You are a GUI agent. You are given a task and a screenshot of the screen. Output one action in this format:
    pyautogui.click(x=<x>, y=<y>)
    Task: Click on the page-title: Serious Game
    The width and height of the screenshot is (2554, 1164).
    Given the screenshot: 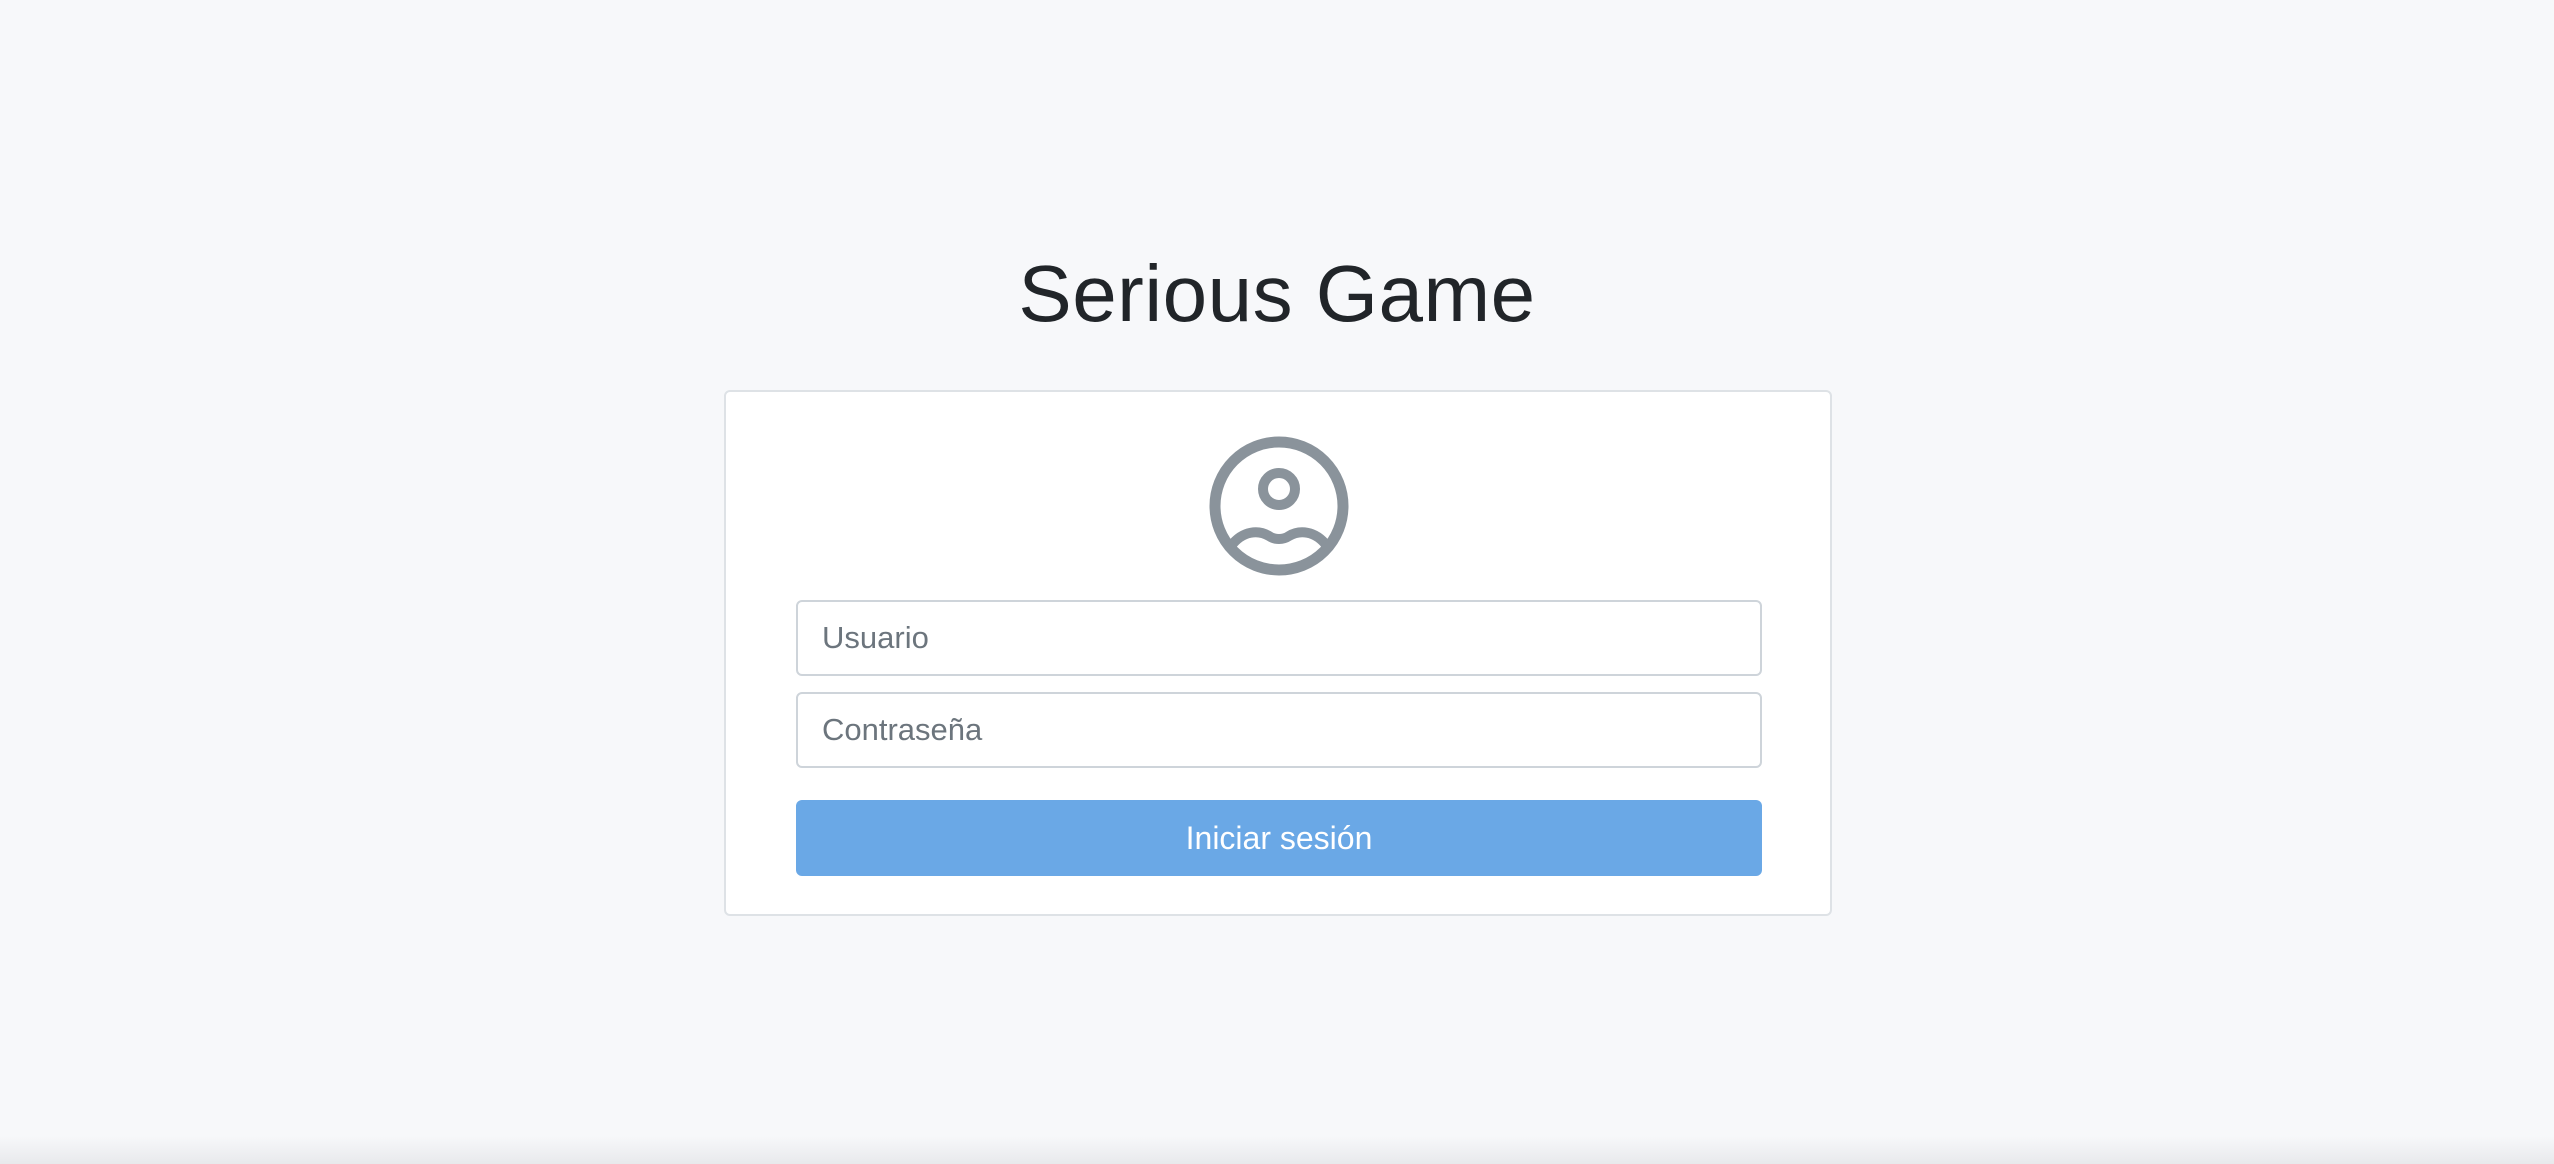 What is the action you would take?
    pyautogui.click(x=1277, y=293)
    